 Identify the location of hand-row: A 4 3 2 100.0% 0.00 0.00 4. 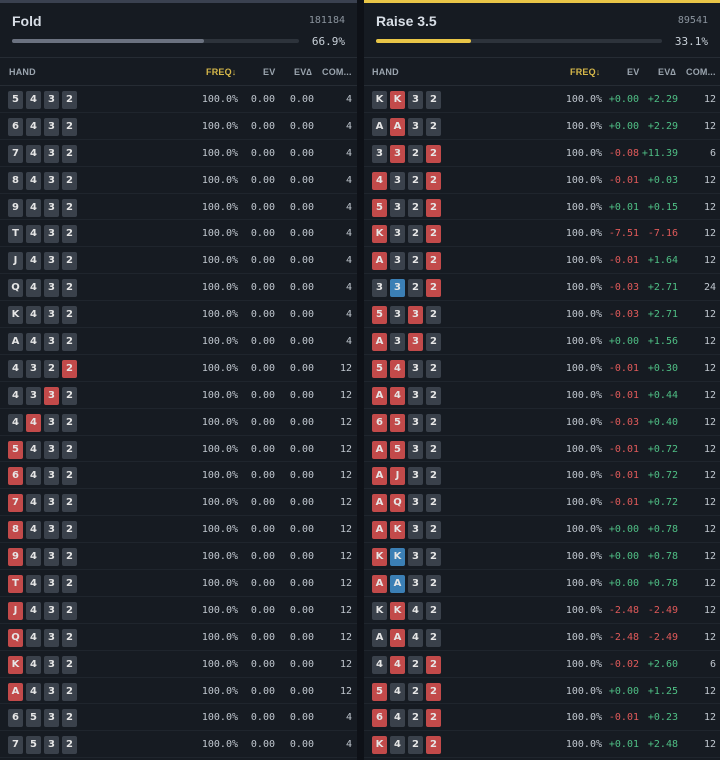
(178, 341).